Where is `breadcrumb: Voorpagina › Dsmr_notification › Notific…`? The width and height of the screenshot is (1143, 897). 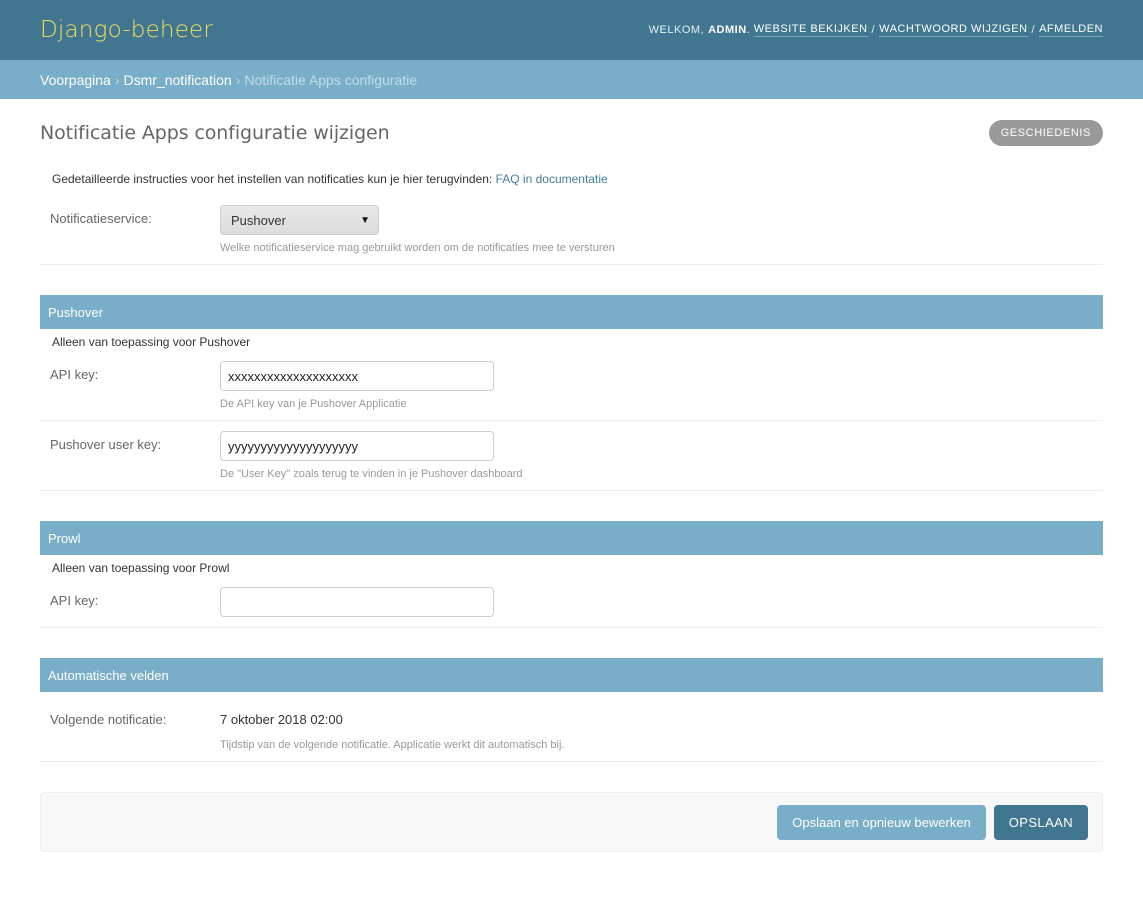
breadcrumb: Voorpagina › Dsmr_notification › Notific… is located at coordinates (571, 79).